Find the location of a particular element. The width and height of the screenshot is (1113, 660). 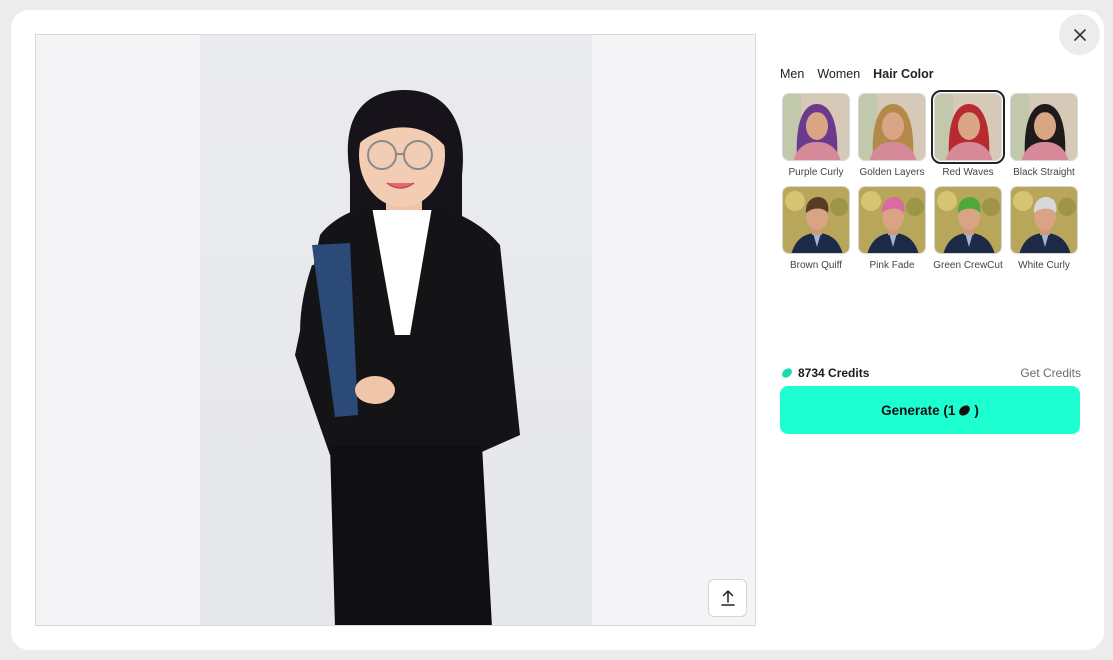

get-credits-link: Get Credits is located at coordinates (1050, 373).